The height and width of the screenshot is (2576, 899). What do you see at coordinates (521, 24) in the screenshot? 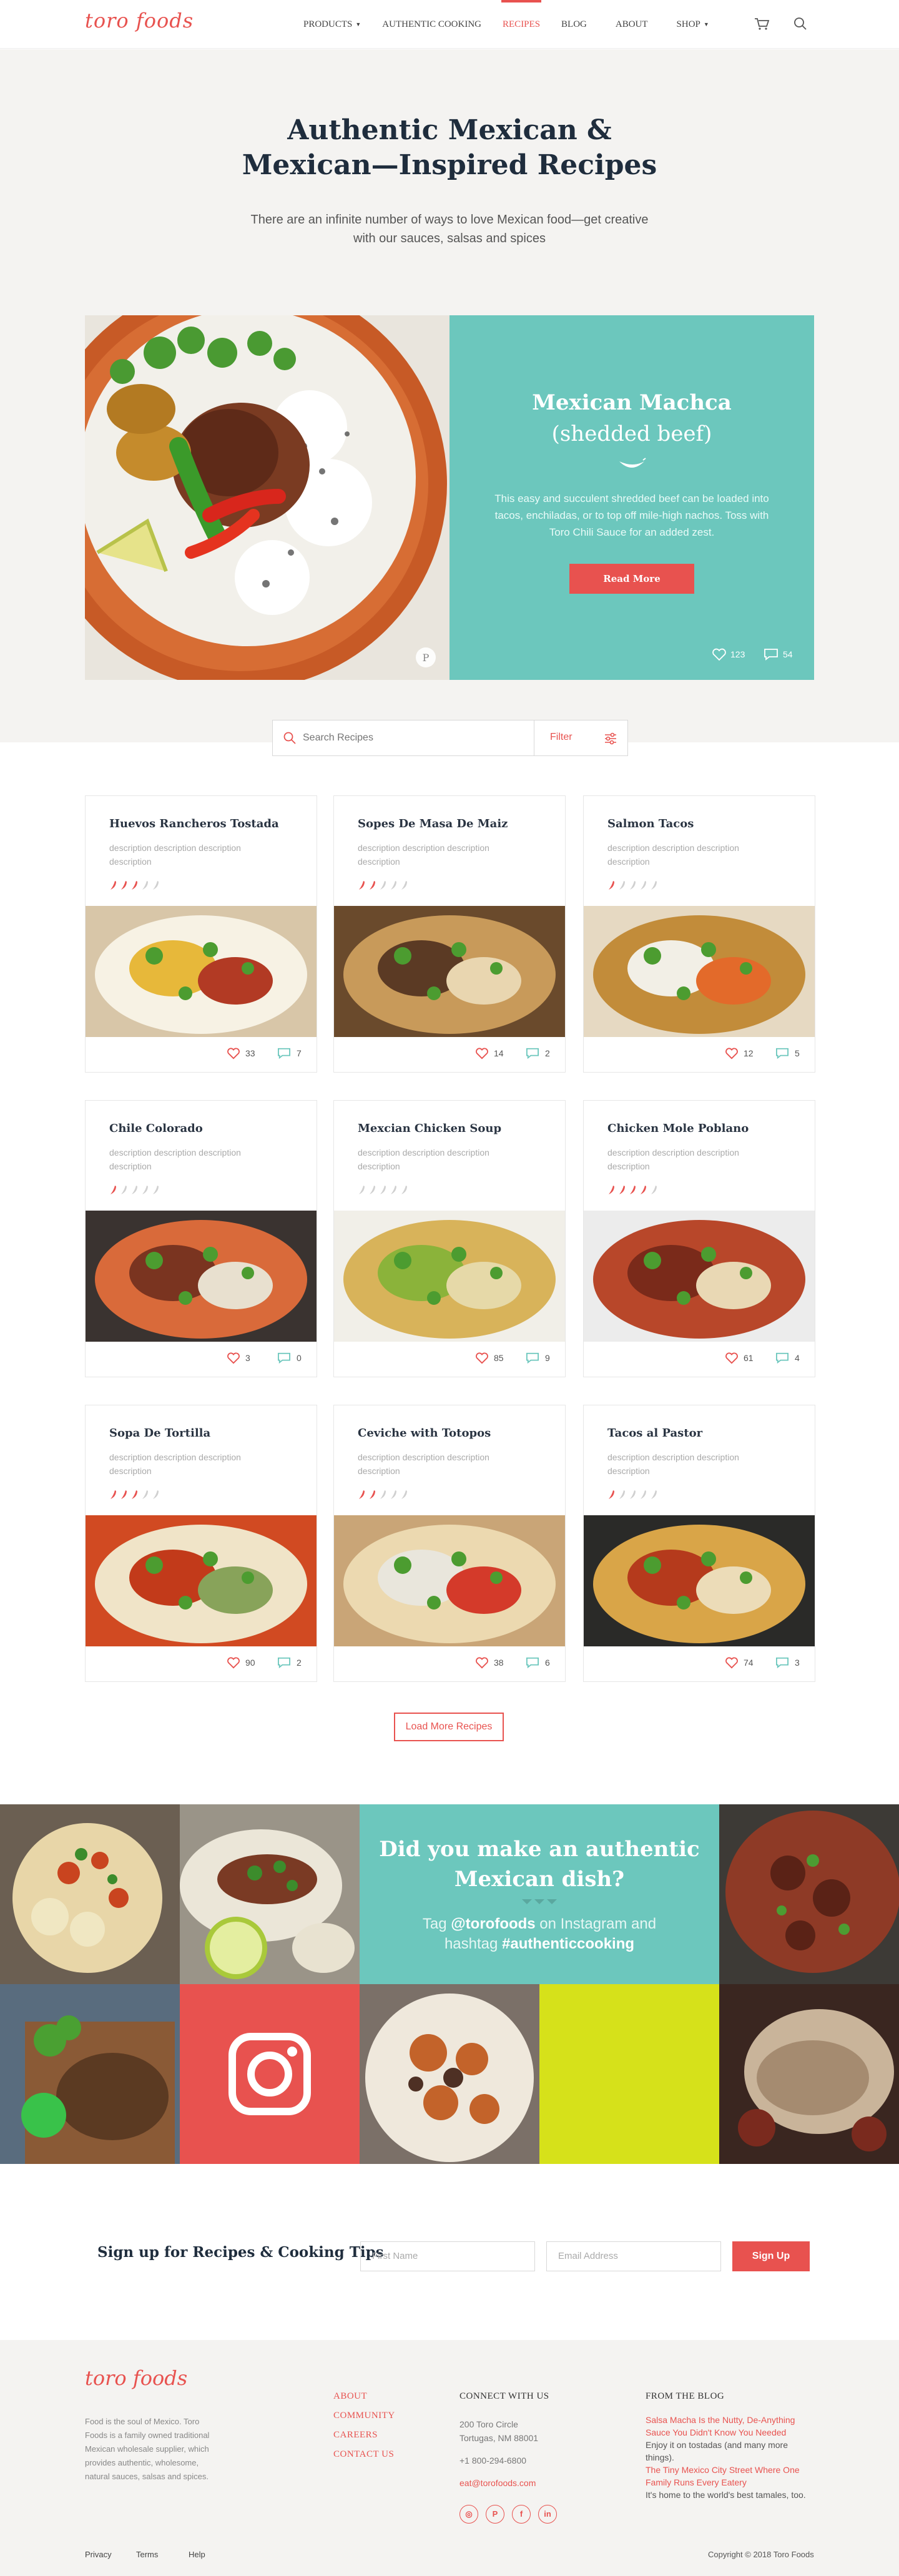
I see `nav-item-recipes: RECIPES` at bounding box center [521, 24].